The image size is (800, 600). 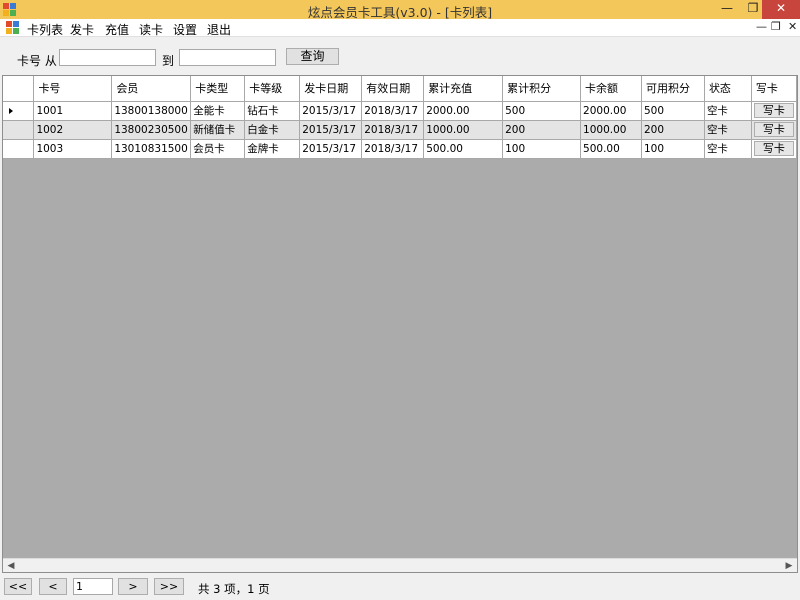 What do you see at coordinates (169, 586) in the screenshot?
I see `last-page-button: >>` at bounding box center [169, 586].